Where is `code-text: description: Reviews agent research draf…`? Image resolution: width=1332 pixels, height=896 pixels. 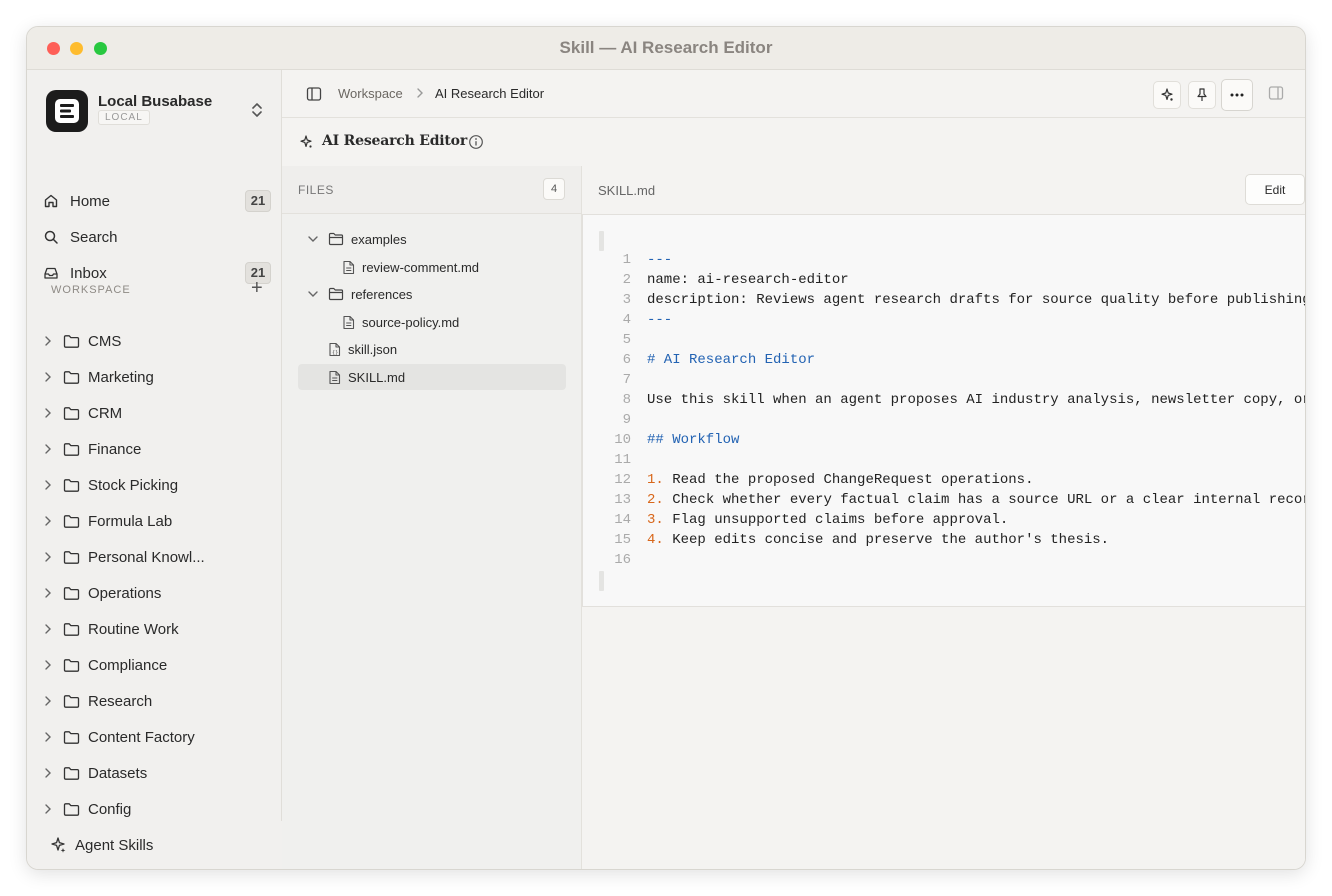 code-text: description: Reviews agent research draf… is located at coordinates (976, 300).